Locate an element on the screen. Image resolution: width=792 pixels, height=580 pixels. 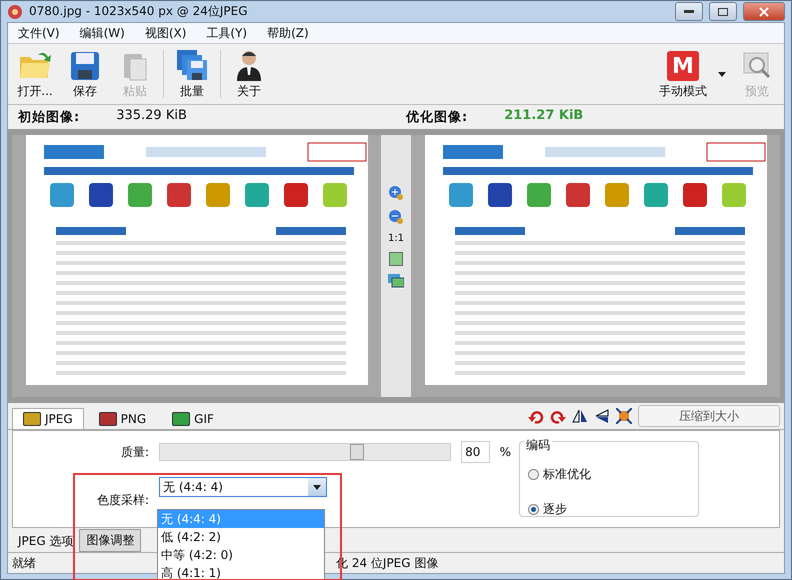
menu-item: 编辑(W) is located at coordinates (102, 33).